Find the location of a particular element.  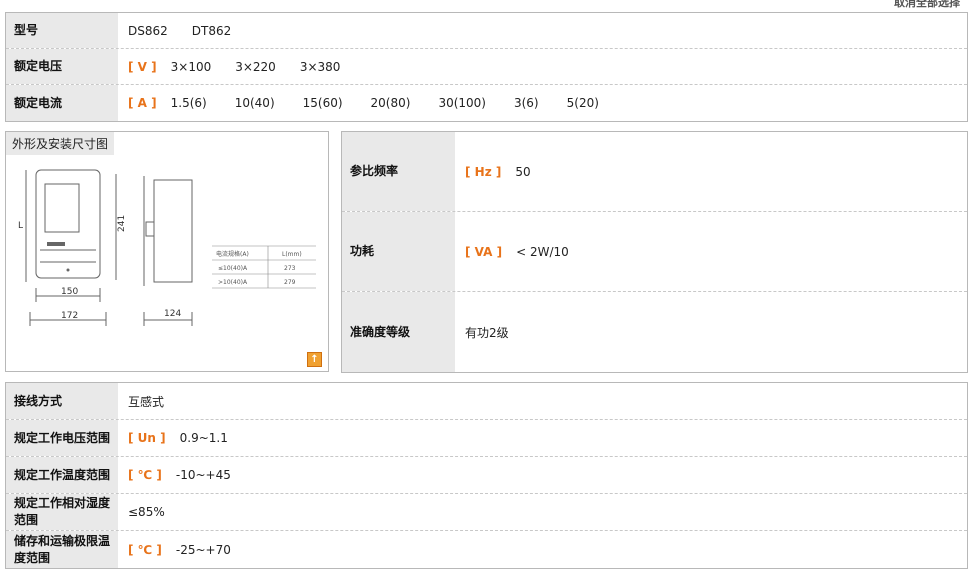

row-work-temp: 规定工作温度范围 [ ℃ ] -10~+45 is located at coordinates (486, 475).